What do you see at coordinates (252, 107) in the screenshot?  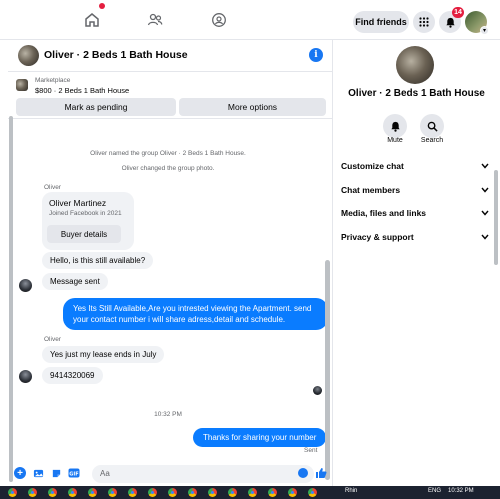 I see `more-options-button: More options` at bounding box center [252, 107].